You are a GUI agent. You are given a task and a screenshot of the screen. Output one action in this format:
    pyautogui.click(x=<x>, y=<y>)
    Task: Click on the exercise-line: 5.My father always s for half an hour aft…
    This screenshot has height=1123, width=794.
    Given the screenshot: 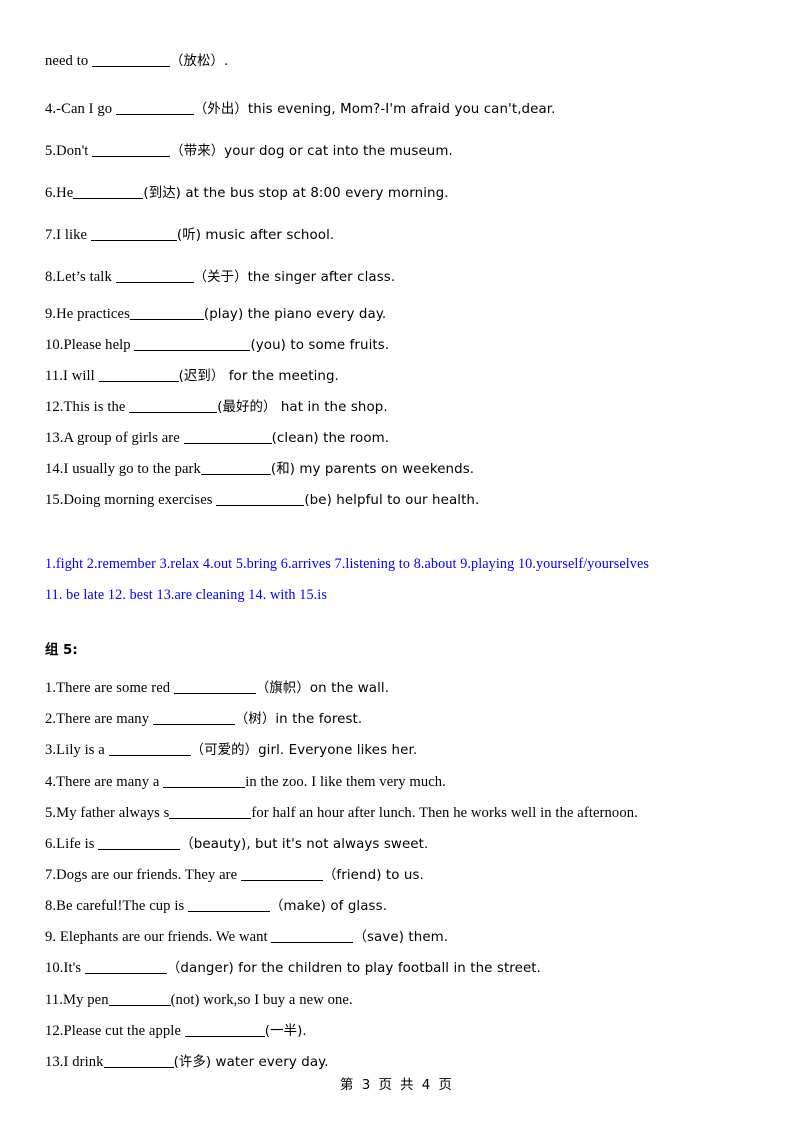 What is the action you would take?
    pyautogui.click(x=409, y=813)
    